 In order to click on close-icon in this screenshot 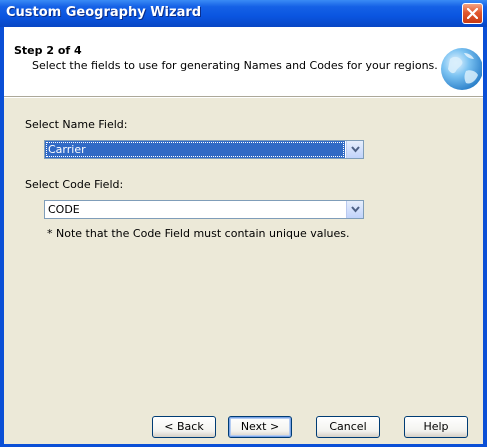, I will do `click(472, 13)`.